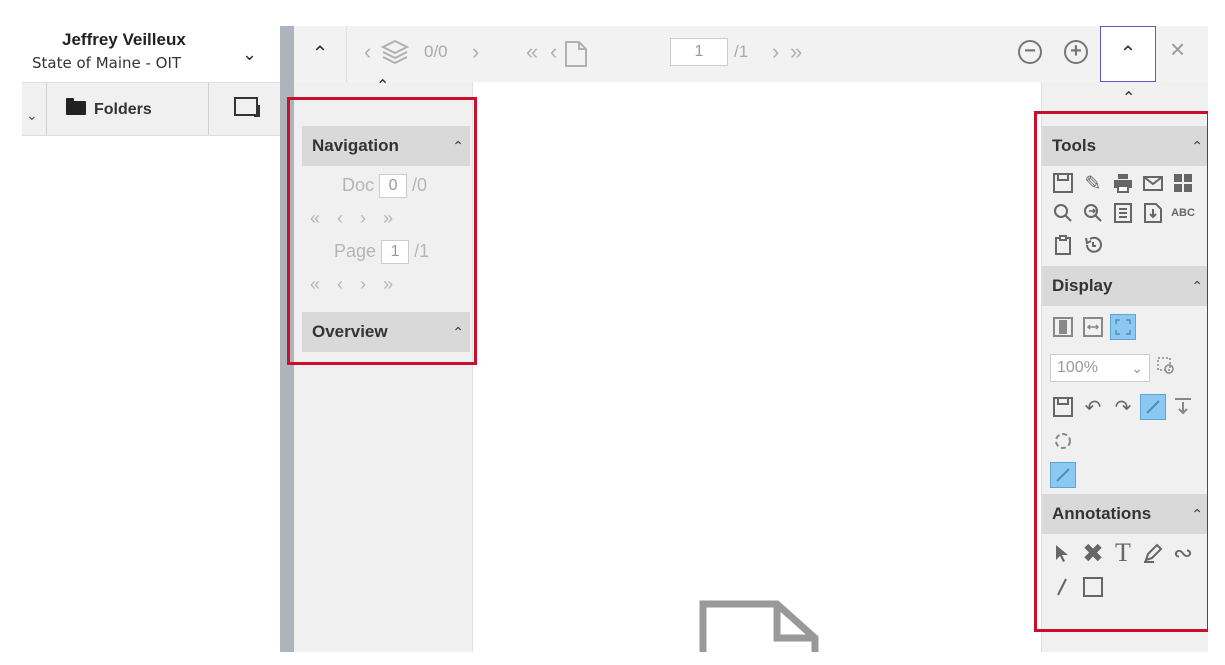  What do you see at coordinates (366, 284) in the screenshot?
I see `next-page-nav-icon: ›` at bounding box center [366, 284].